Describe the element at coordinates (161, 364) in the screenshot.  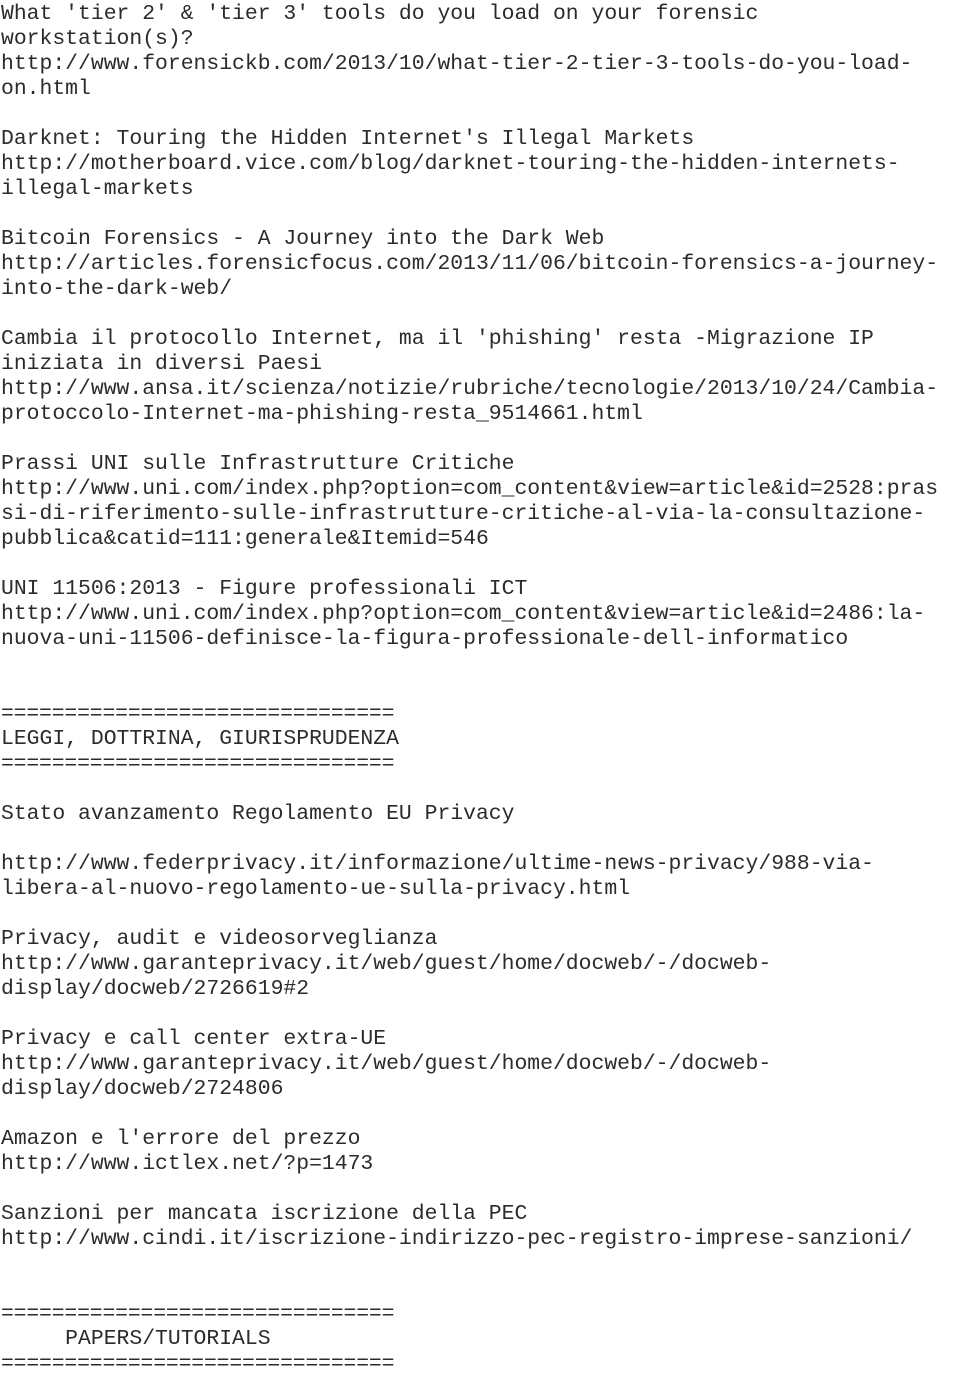
I see `entry-title-line: iniziata in diversi Paesi` at that location.